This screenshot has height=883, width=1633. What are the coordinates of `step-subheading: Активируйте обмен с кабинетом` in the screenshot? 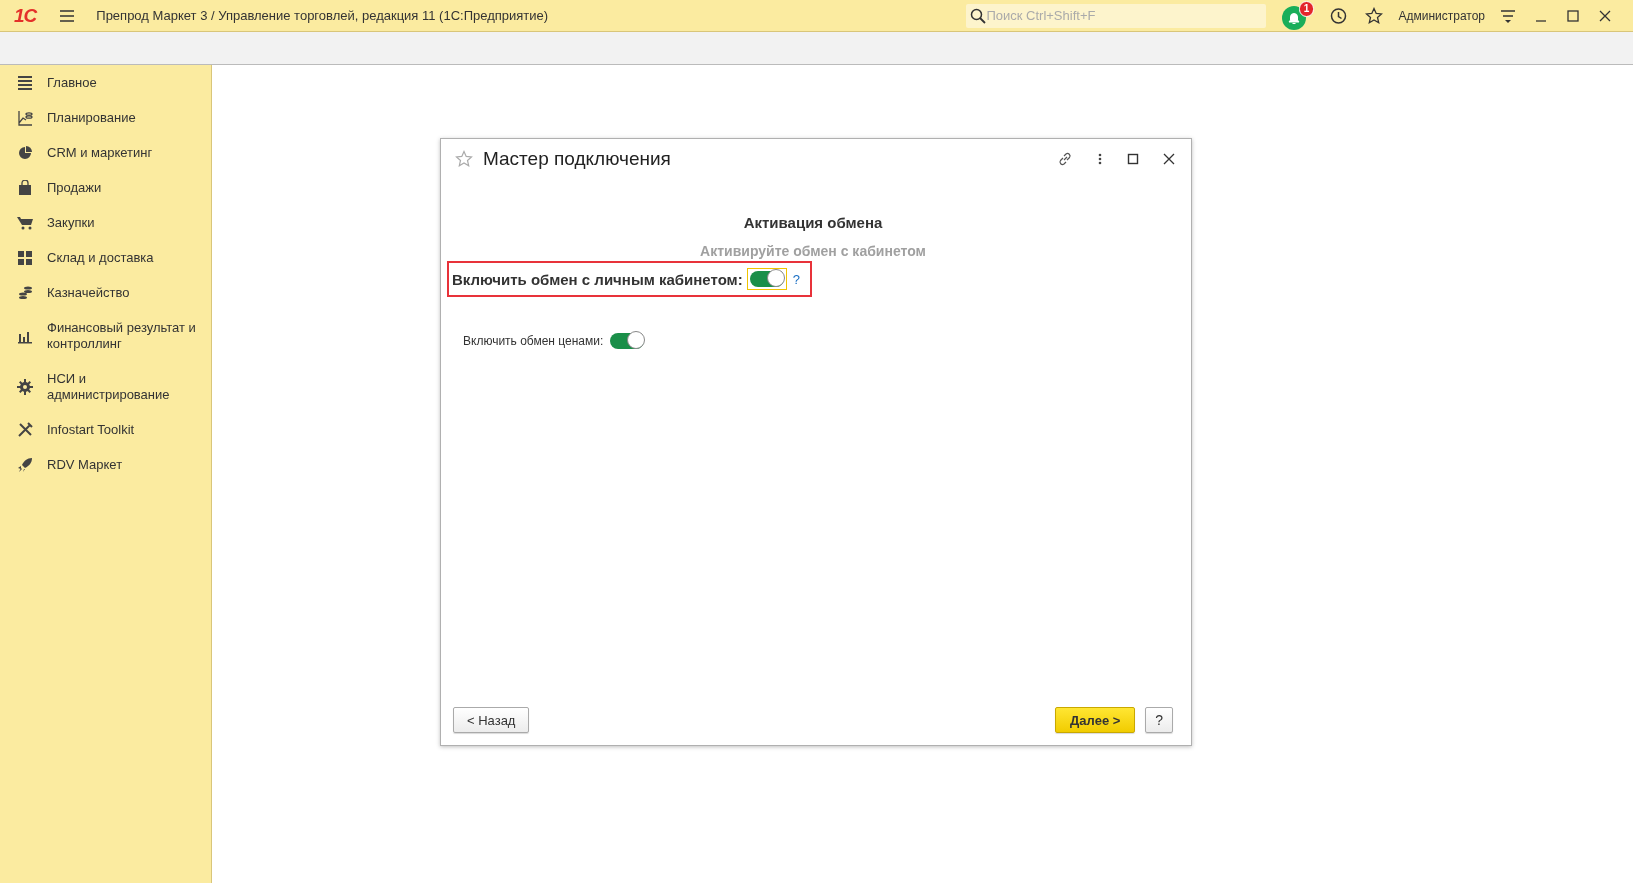 It's located at (813, 251).